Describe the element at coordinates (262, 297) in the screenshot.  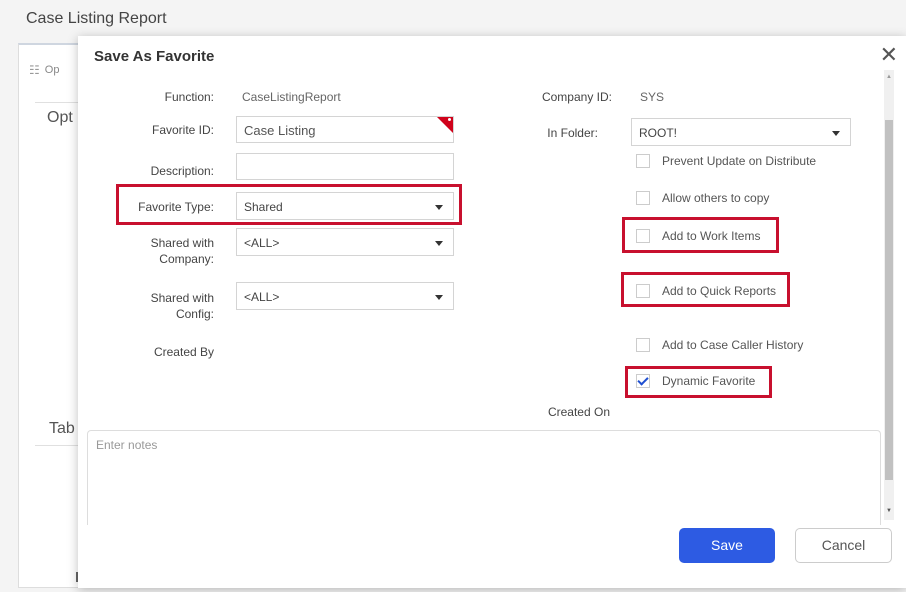
I see `shared-config-value: <ALL>` at that location.